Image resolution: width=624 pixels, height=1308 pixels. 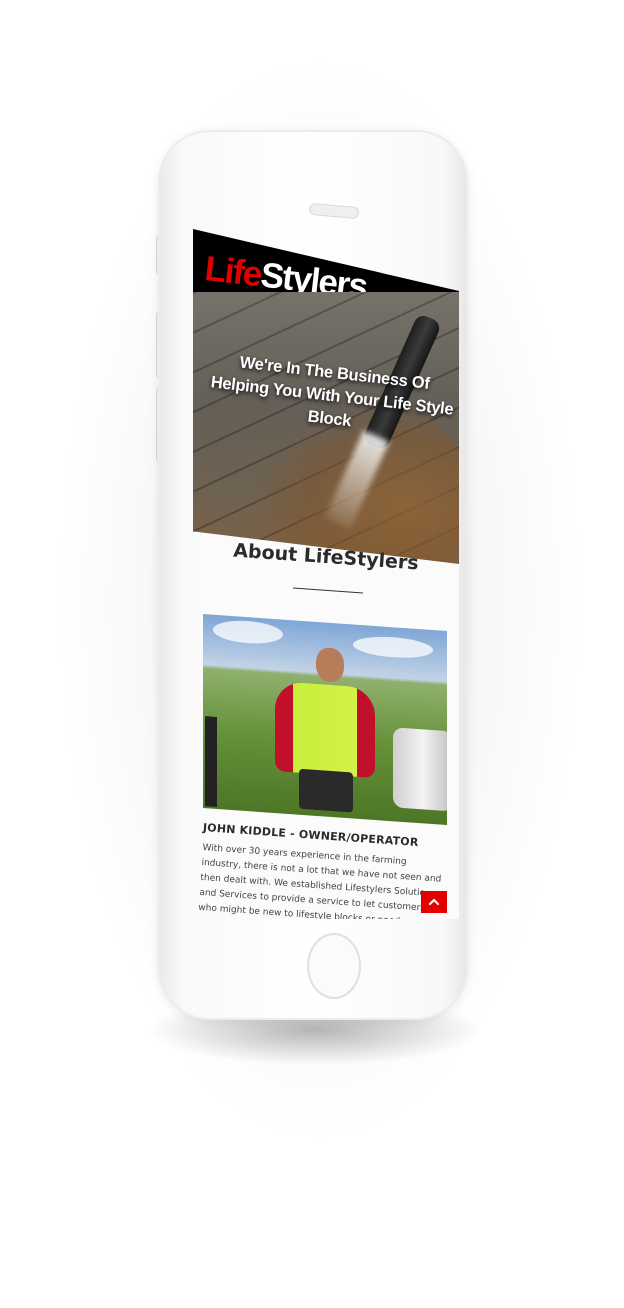 What do you see at coordinates (330, 664) in the screenshot?
I see `photo-person-head` at bounding box center [330, 664].